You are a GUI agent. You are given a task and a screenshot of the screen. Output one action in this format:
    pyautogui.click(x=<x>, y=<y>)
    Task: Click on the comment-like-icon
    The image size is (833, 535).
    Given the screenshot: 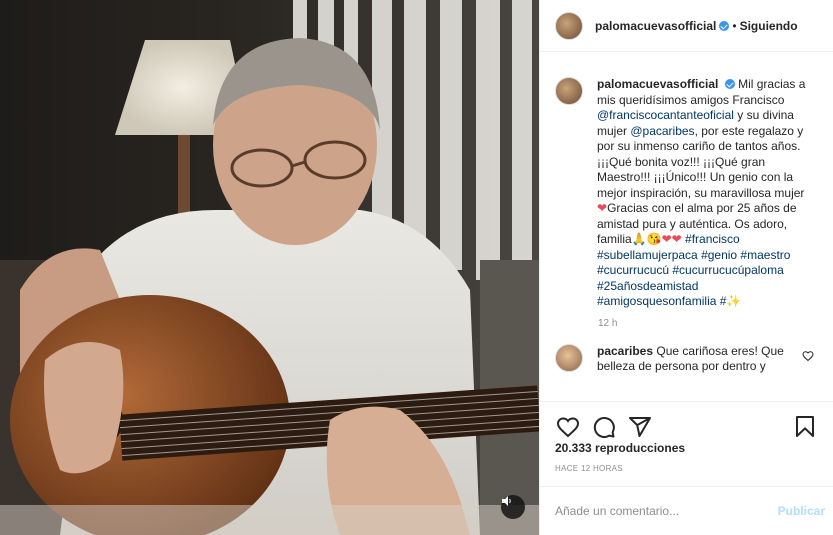 What is the action you would take?
    pyautogui.click(x=808, y=356)
    